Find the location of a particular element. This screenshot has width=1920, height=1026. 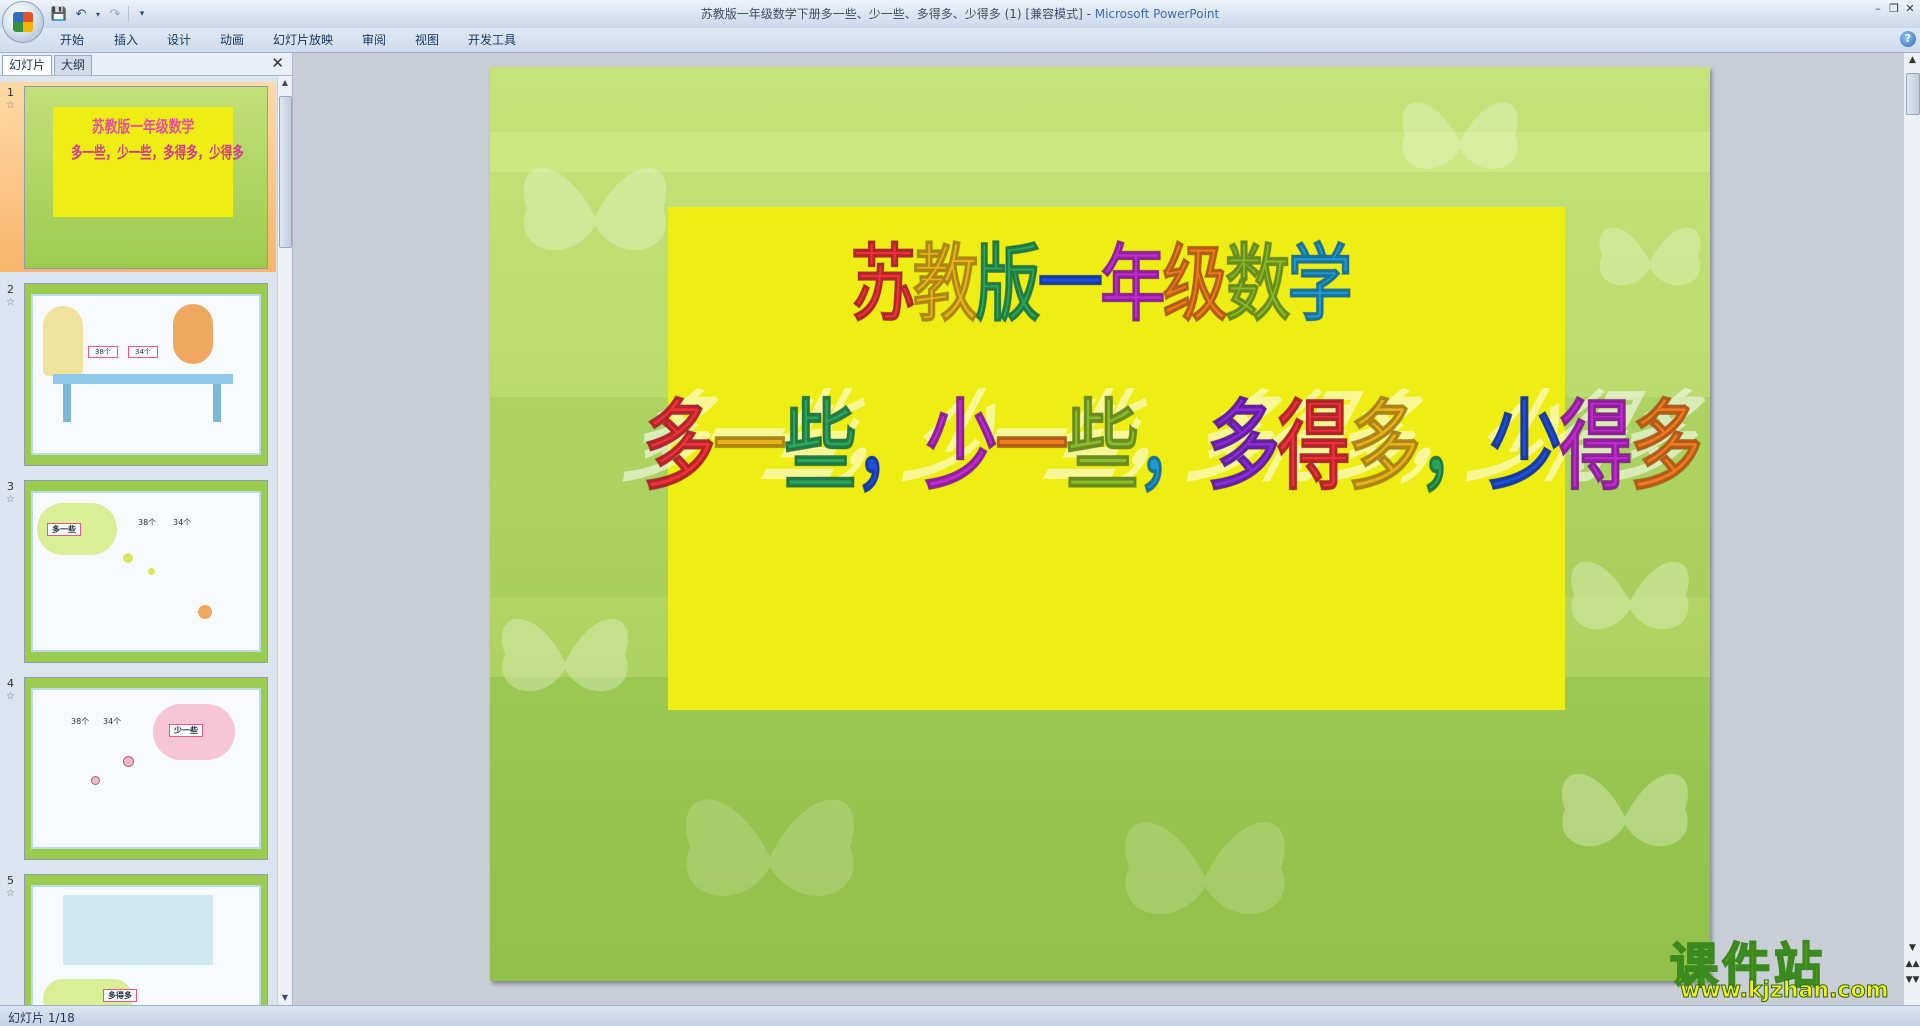

tab-developer: 开发工具 is located at coordinates (492, 40).